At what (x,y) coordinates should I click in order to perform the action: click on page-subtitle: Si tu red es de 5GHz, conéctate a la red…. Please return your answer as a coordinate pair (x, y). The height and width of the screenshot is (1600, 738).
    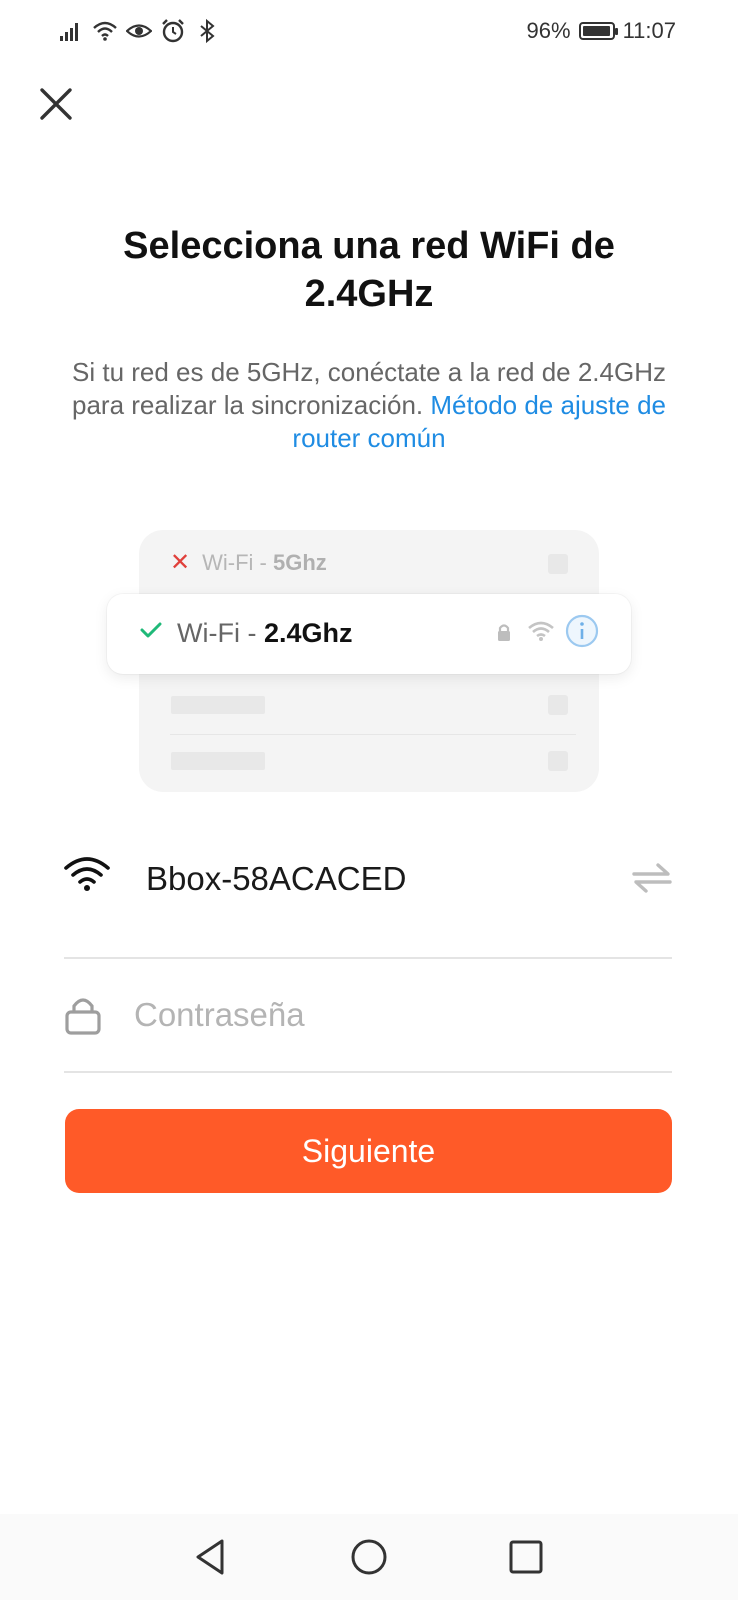
    Looking at the image, I should click on (369, 405).